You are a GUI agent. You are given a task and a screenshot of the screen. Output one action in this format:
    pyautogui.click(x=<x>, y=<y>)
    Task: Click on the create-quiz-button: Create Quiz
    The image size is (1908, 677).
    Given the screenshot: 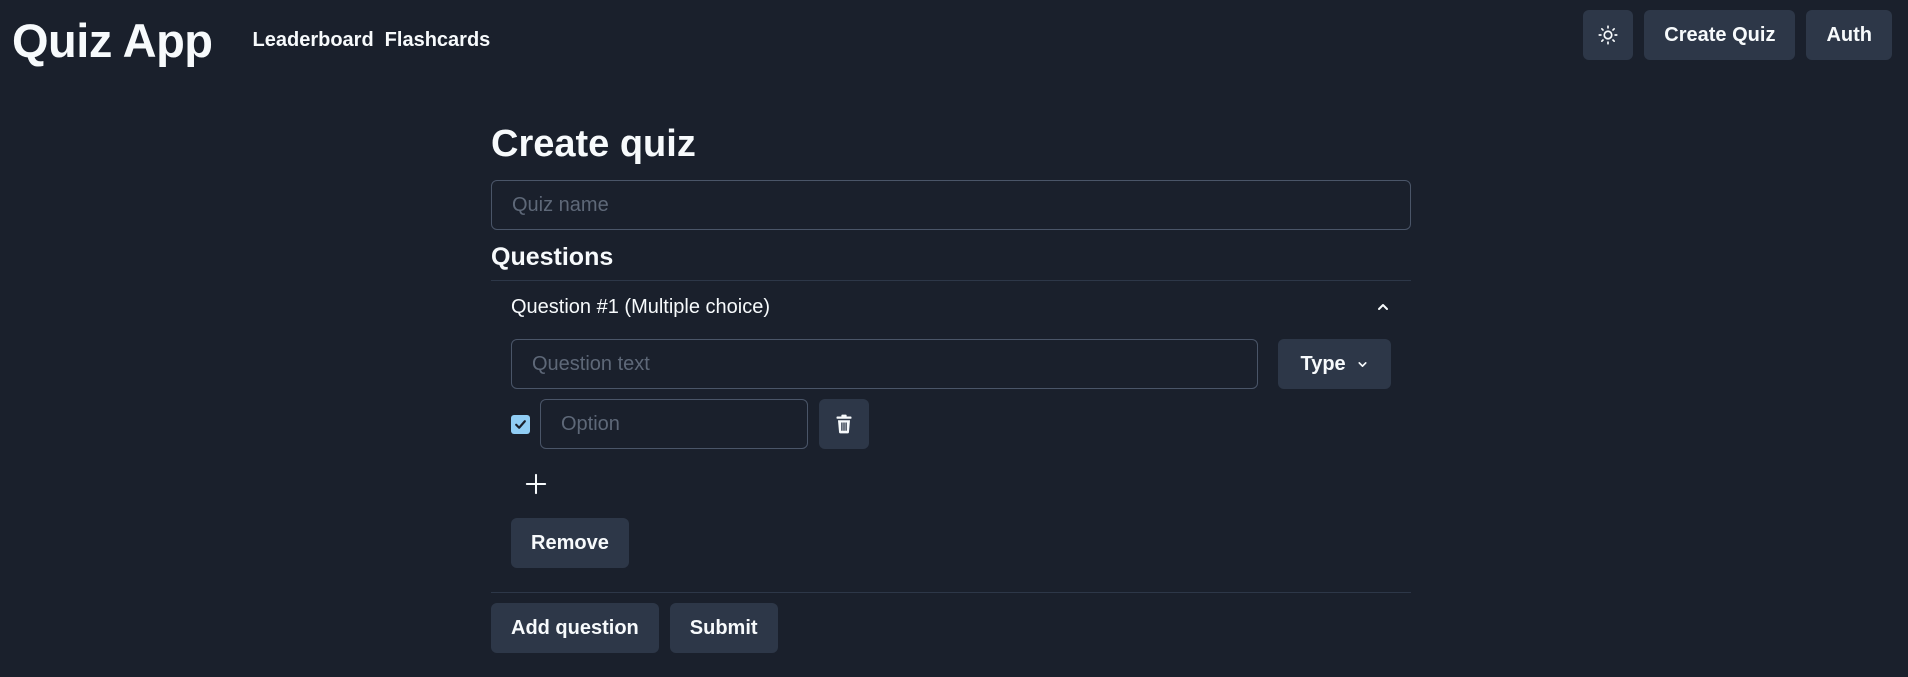 What is the action you would take?
    pyautogui.click(x=1720, y=35)
    